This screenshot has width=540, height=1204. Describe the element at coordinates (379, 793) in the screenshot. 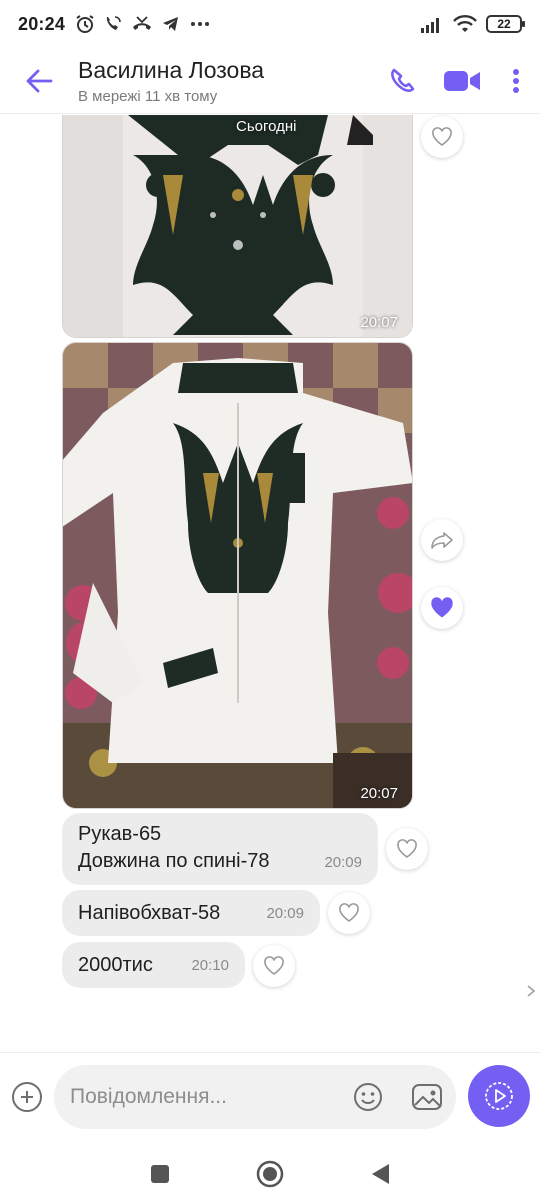

I see `photo-time-2: 20:07` at that location.